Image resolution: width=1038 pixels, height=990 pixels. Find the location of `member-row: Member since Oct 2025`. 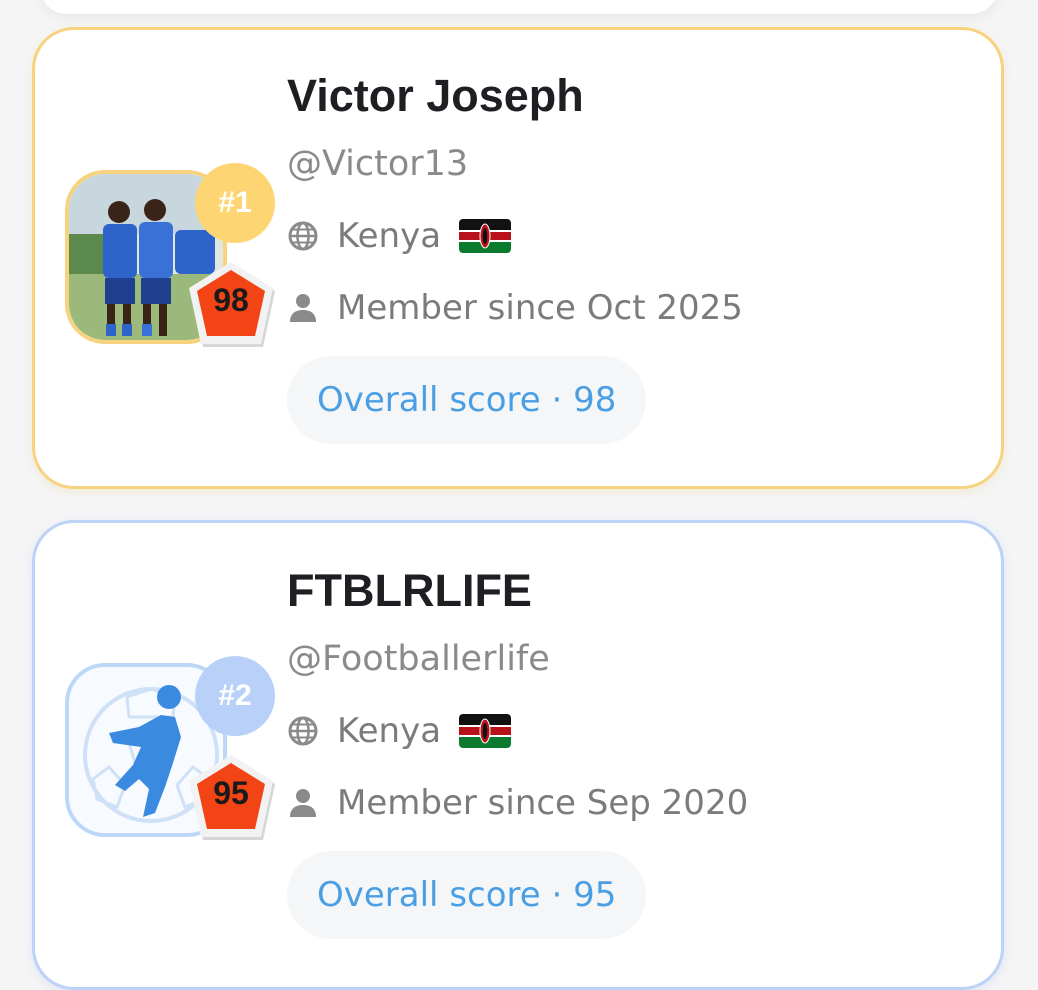

member-row: Member since Oct 2025 is located at coordinates (515, 308).